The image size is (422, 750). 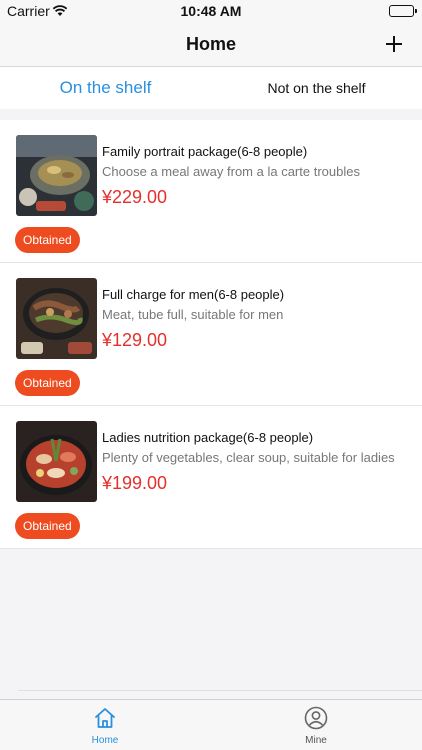 What do you see at coordinates (211, 724) in the screenshot?
I see `tab-bar: Home Mine` at bounding box center [211, 724].